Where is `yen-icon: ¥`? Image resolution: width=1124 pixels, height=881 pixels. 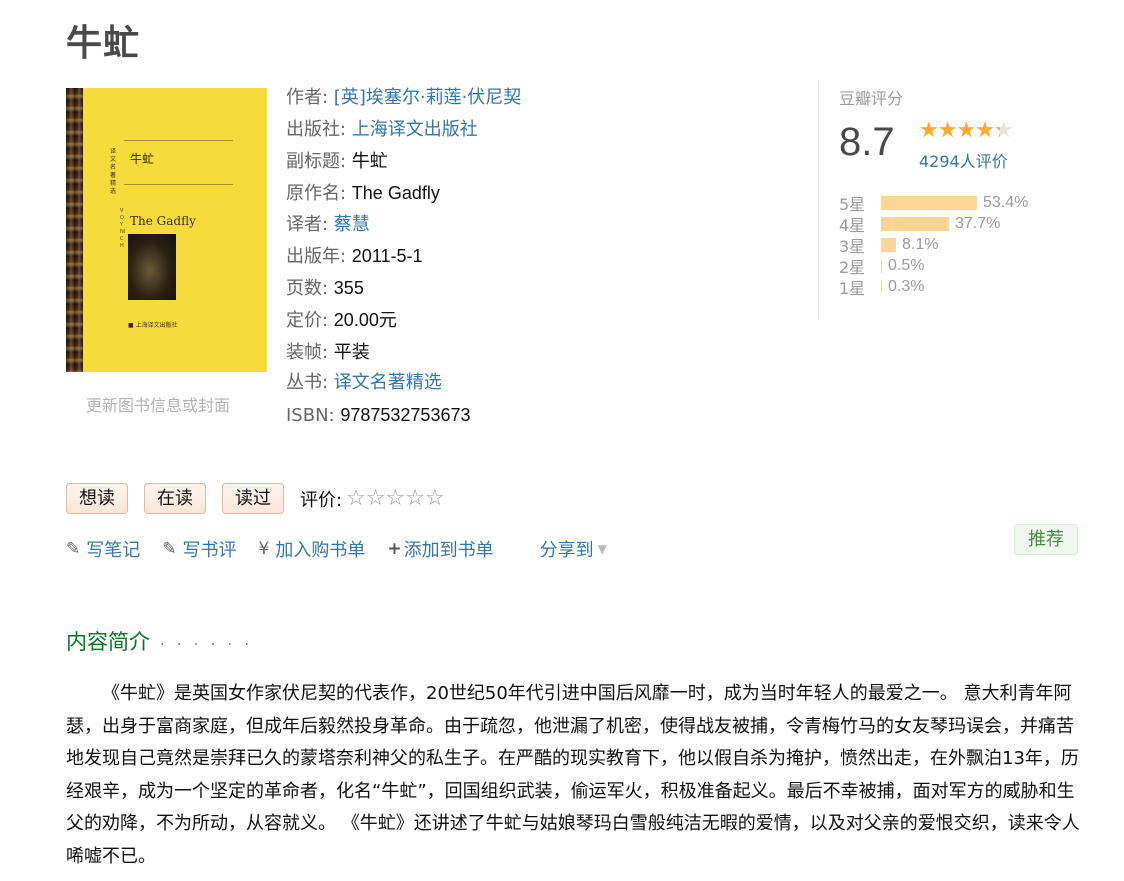
yen-icon: ¥ is located at coordinates (264, 549).